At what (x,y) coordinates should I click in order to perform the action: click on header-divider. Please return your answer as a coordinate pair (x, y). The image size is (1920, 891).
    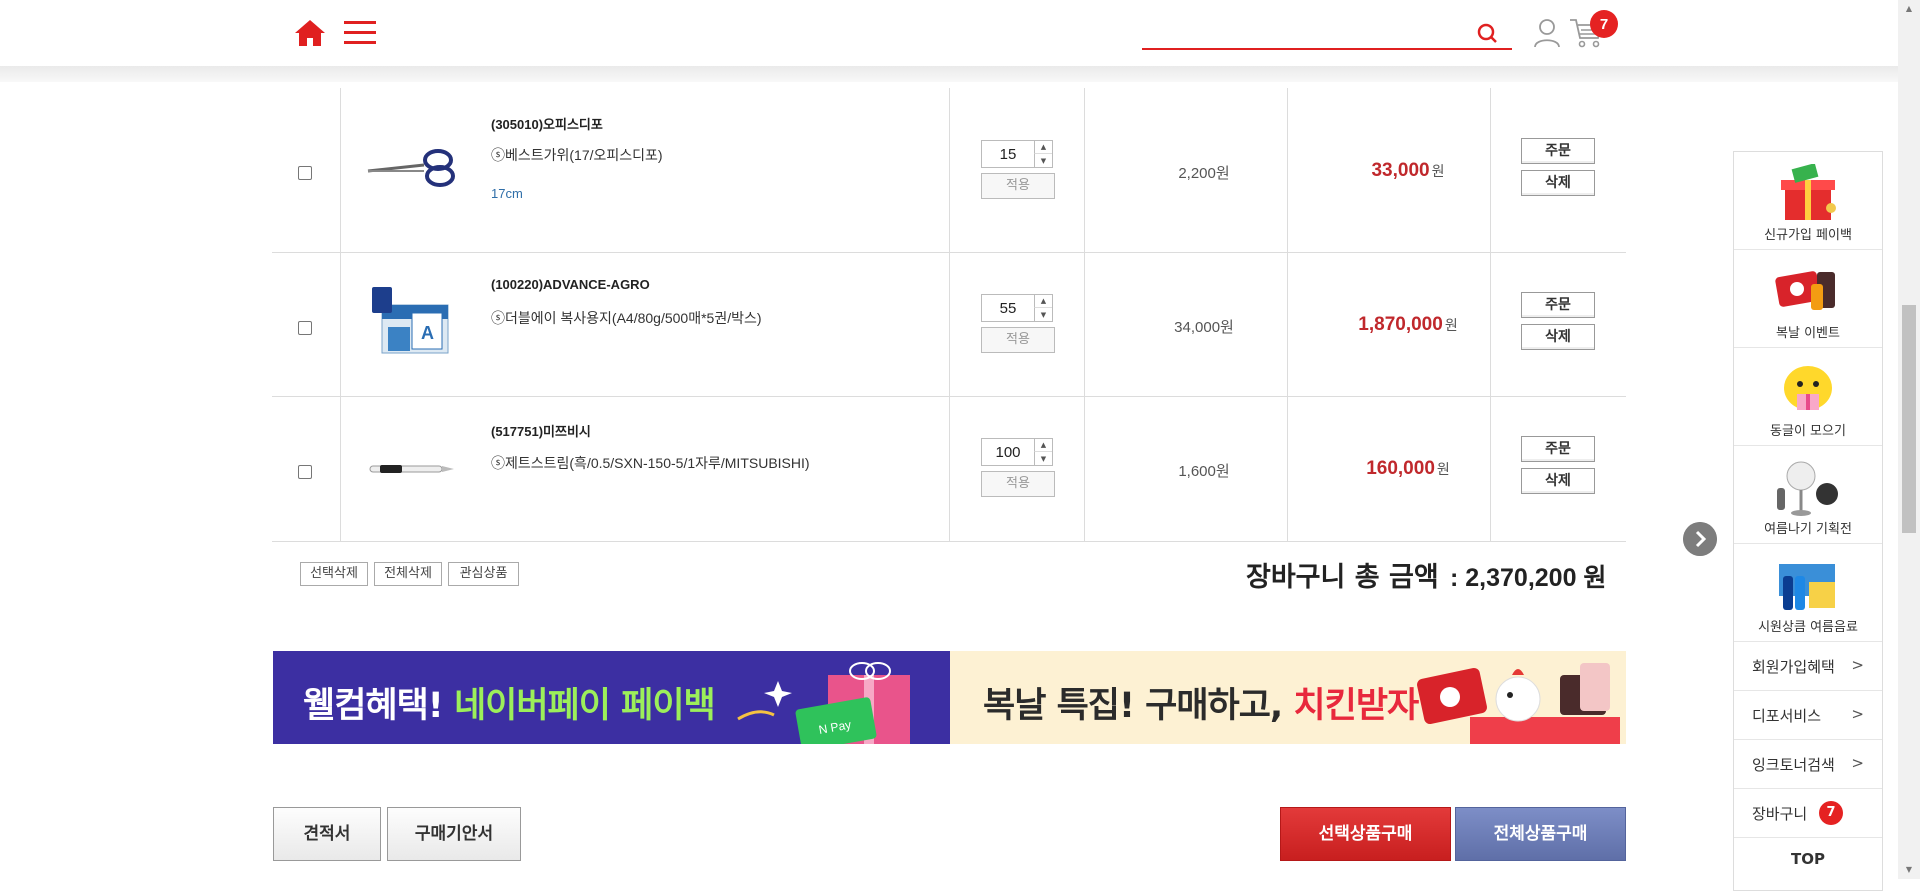
    Looking at the image, I should click on (949, 74).